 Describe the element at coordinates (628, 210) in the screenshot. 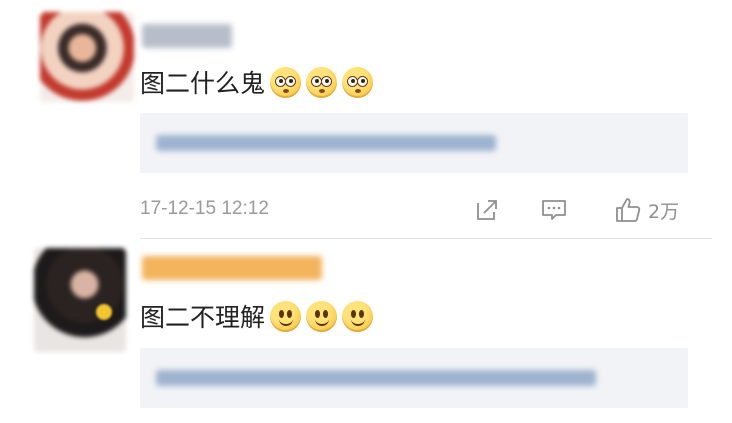

I see `thumbs-up-icon` at that location.